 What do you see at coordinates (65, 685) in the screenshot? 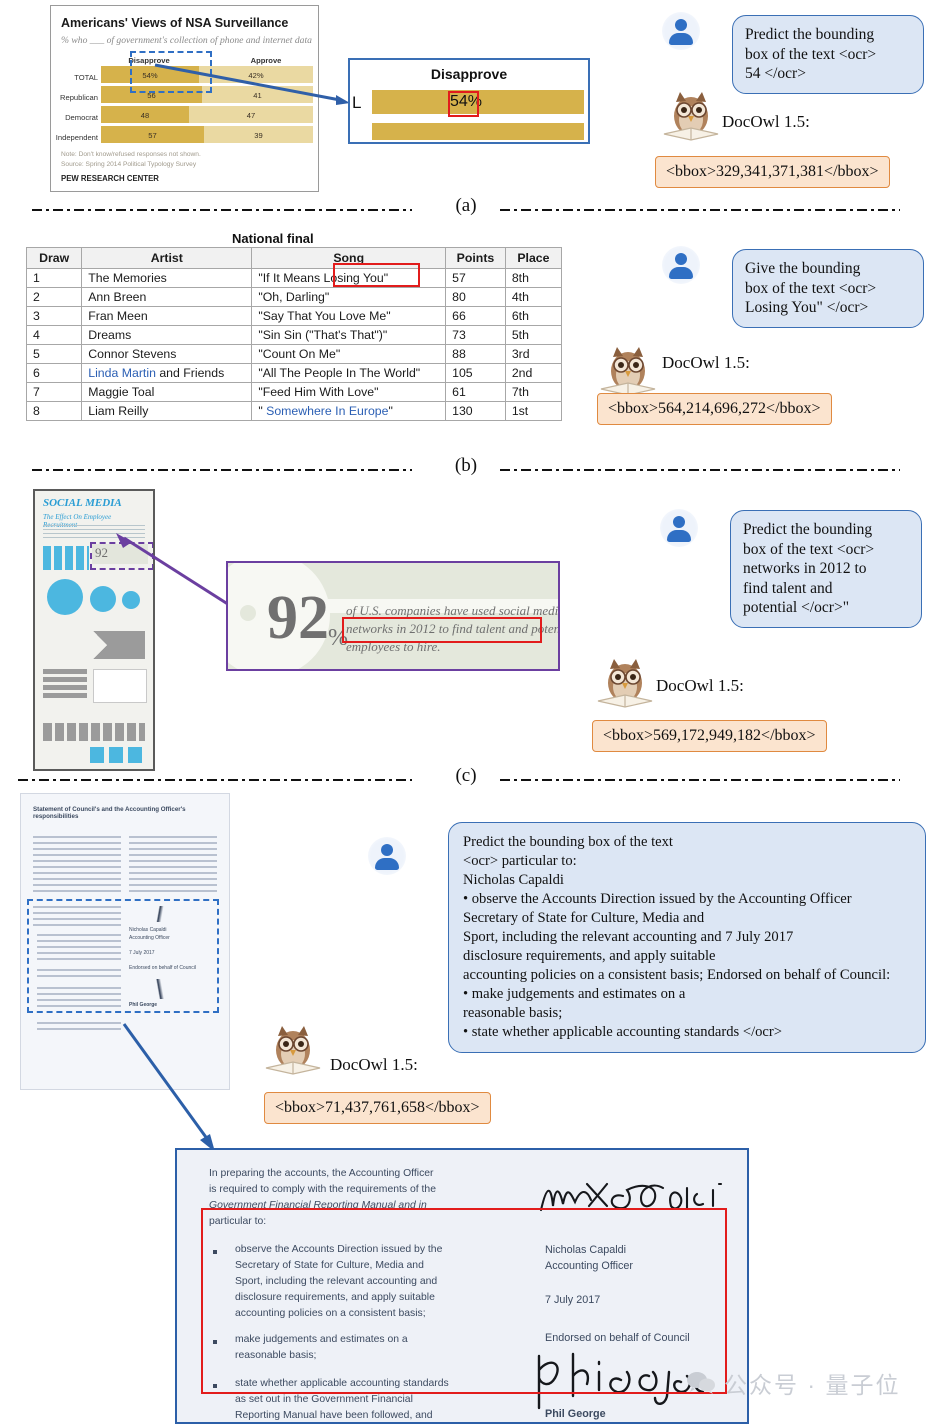
I see `infographic-bar-list` at bounding box center [65, 685].